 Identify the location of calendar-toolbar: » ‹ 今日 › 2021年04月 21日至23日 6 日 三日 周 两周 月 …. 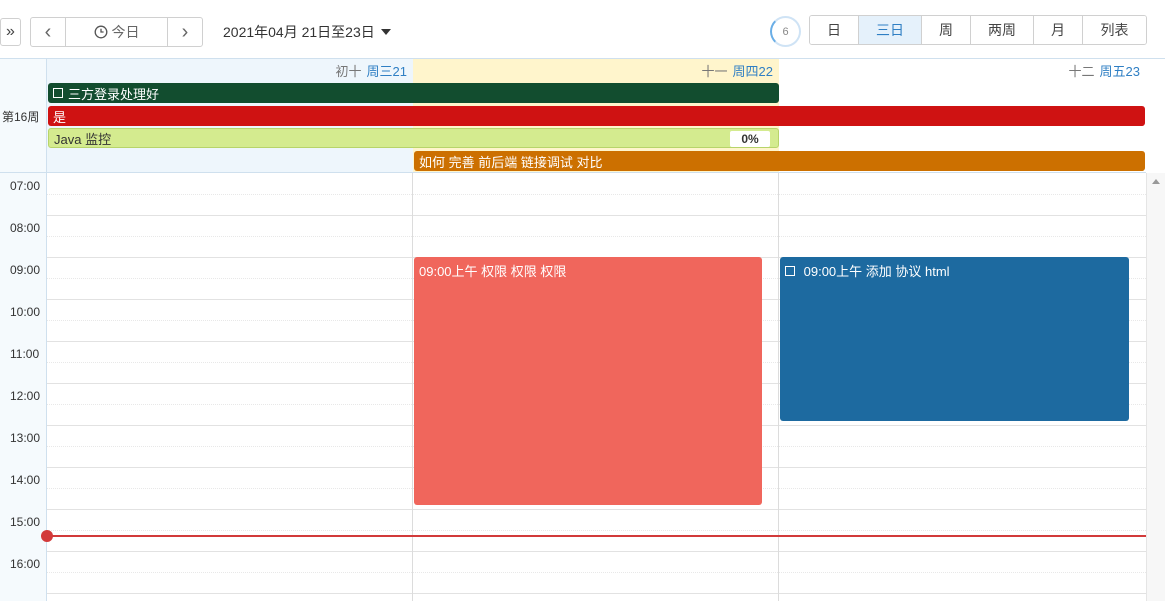
(582, 29).